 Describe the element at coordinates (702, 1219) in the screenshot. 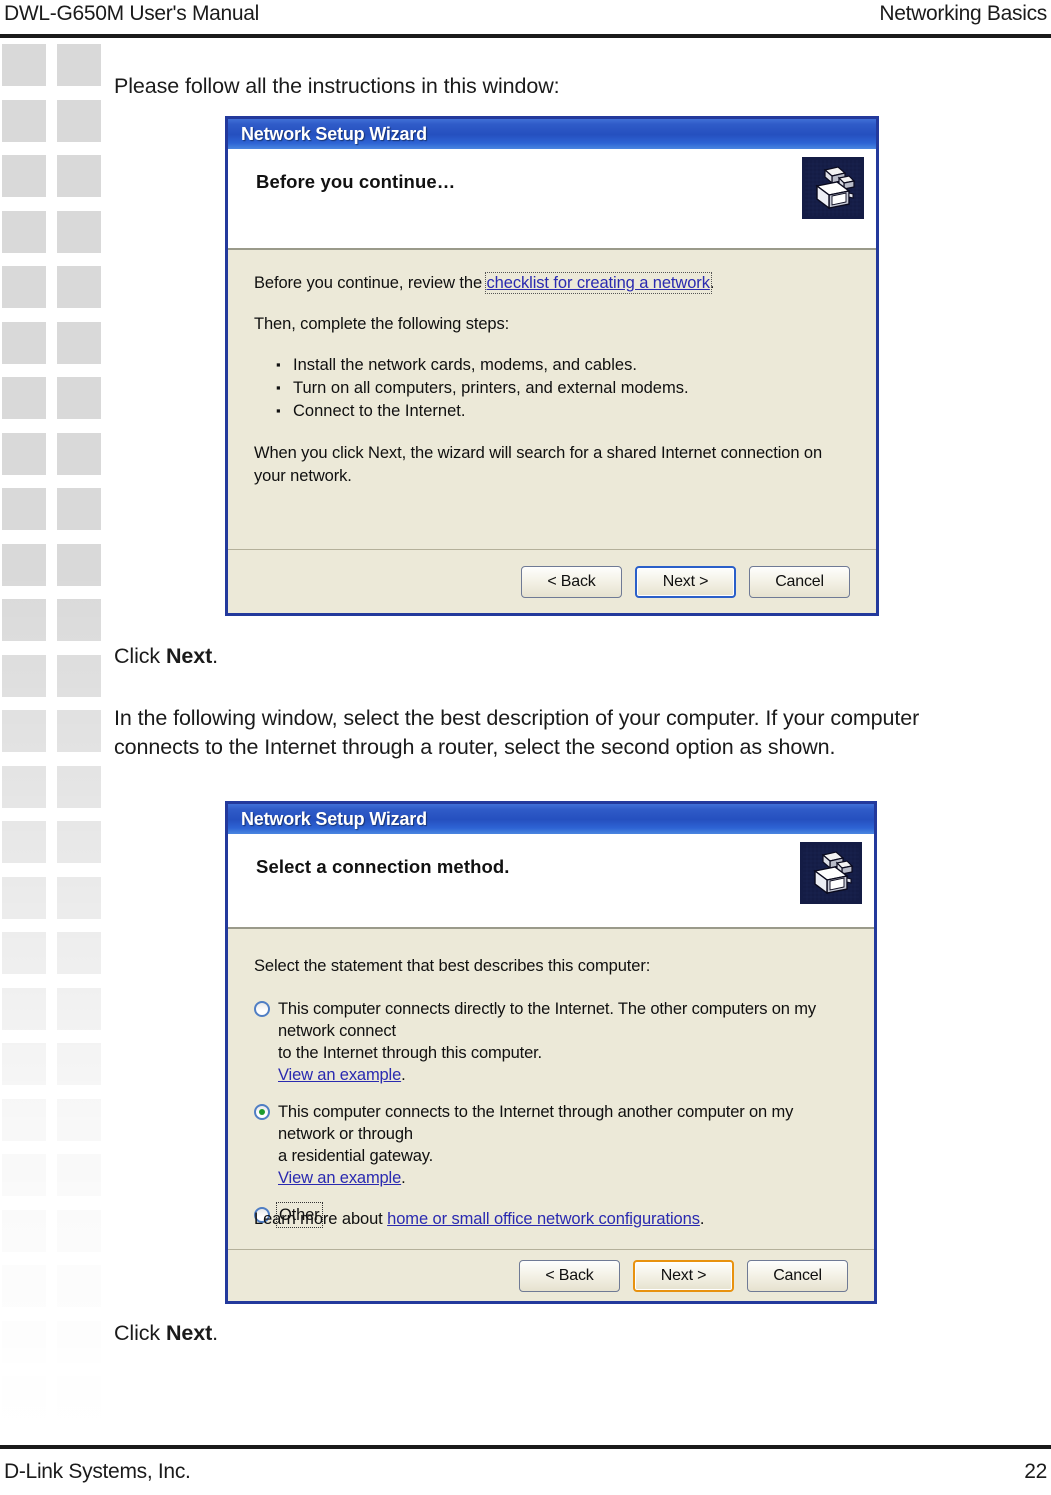

I see `learn-more-suffix: .` at that location.